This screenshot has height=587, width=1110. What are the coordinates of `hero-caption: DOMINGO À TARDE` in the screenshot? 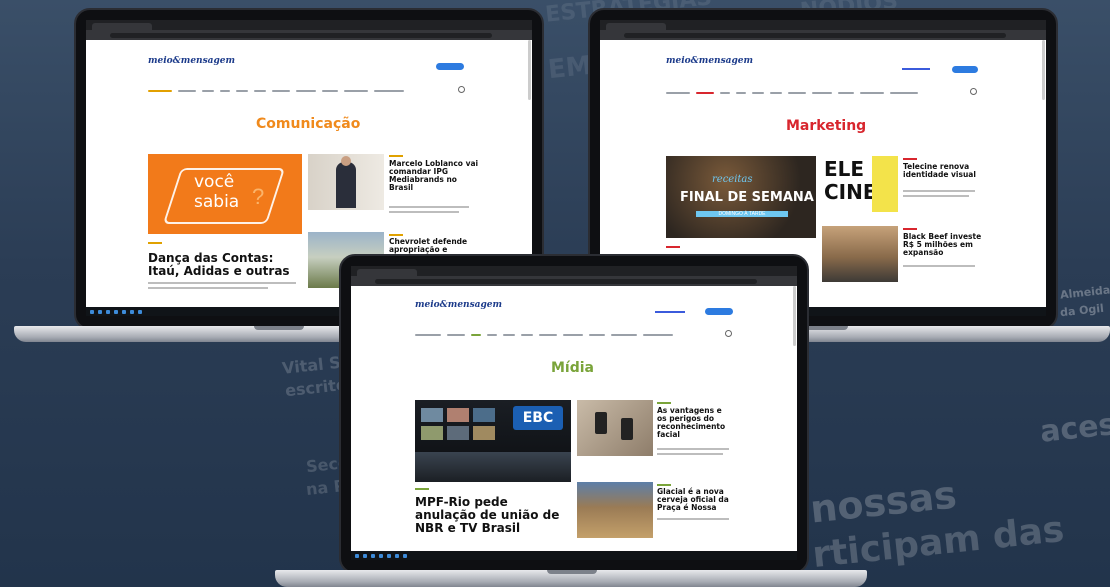 It's located at (742, 214).